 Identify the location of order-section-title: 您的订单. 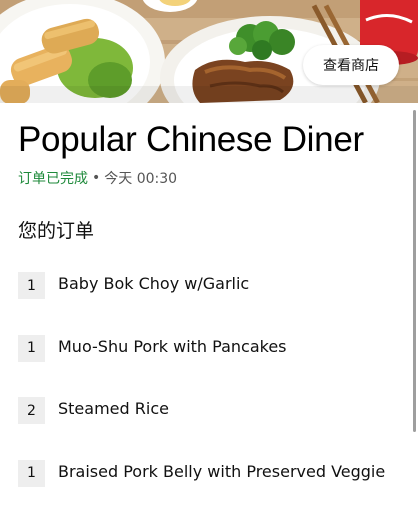
(56, 229).